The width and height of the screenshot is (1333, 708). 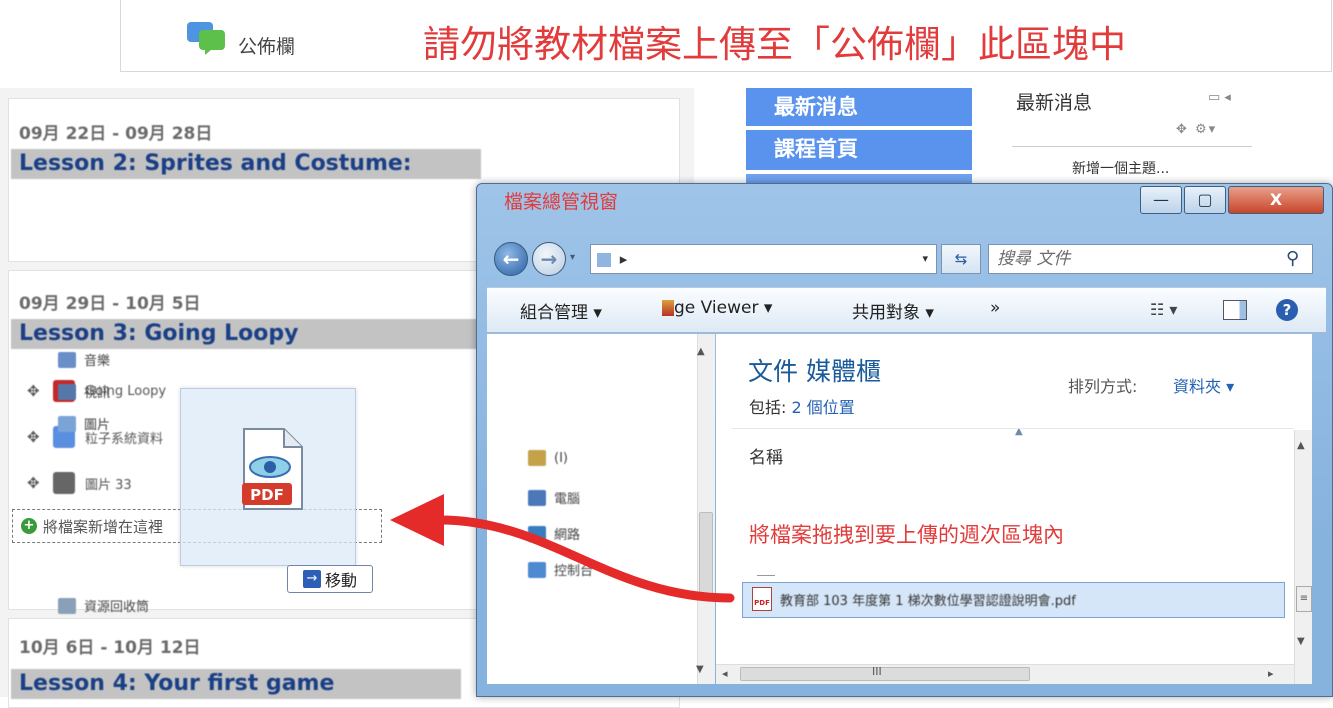 I want to click on news-block-title: 最新消息, so click(x=1054, y=103).